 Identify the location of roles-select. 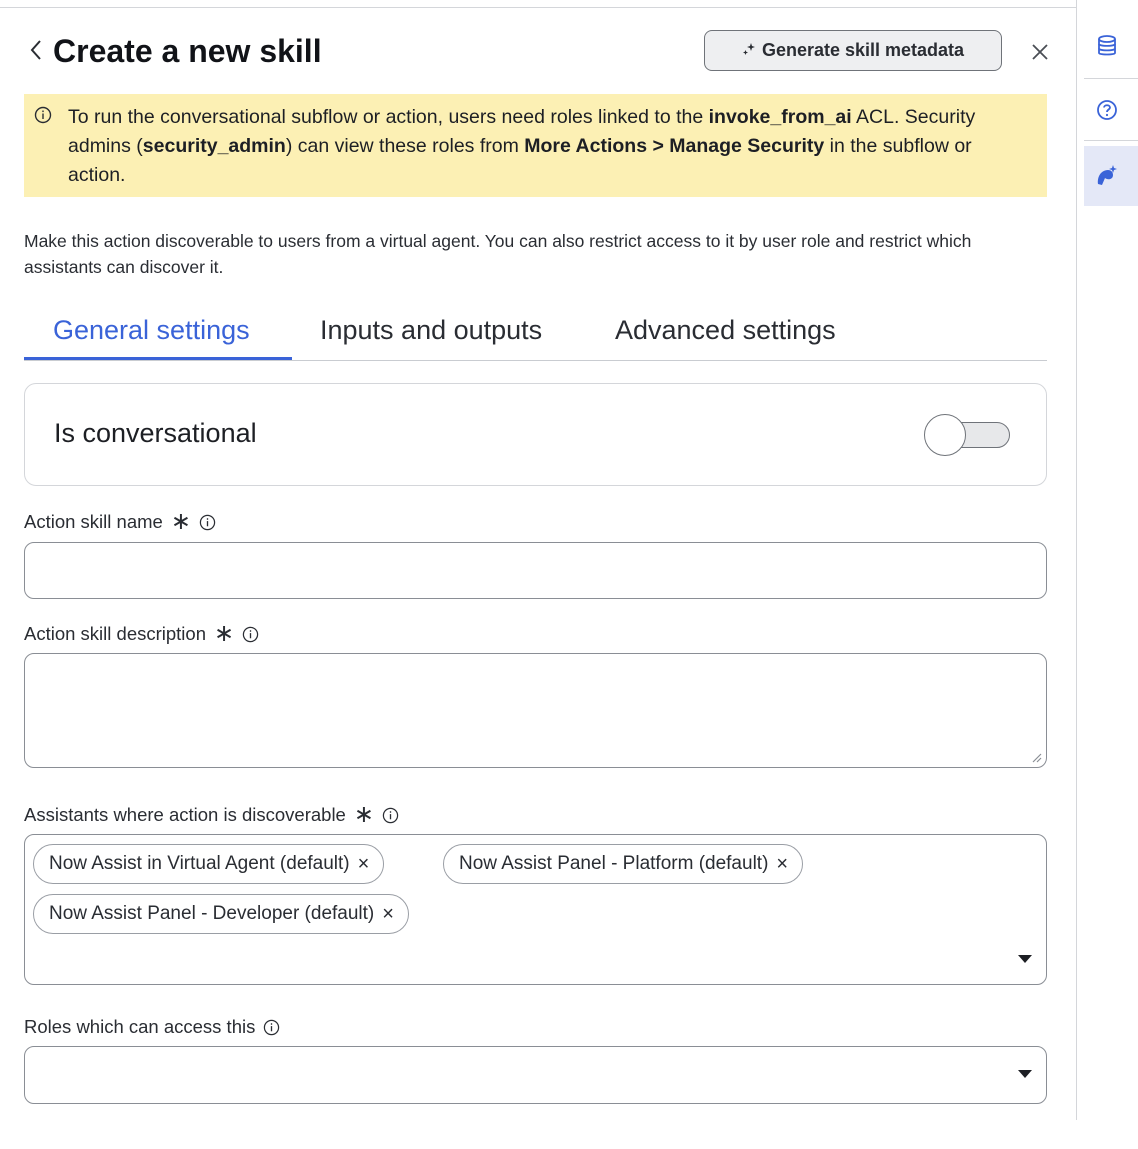
(535, 1075).